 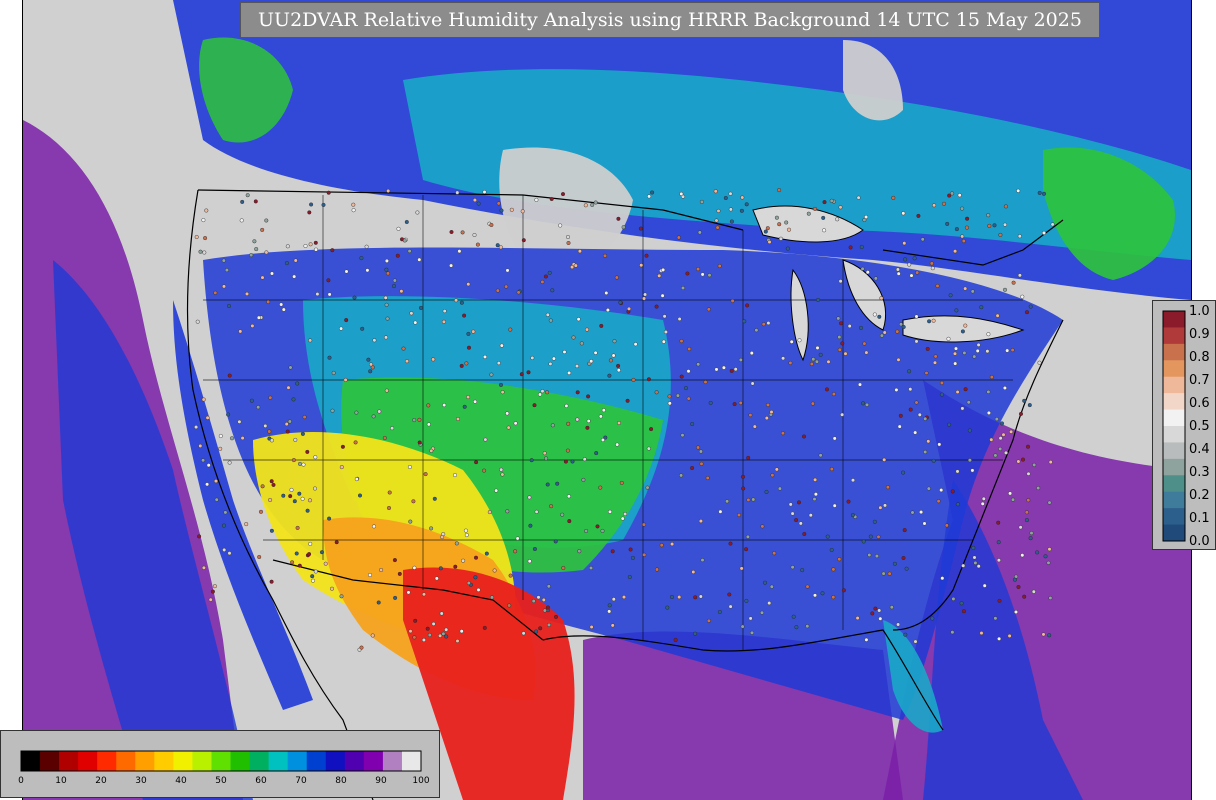 I want to click on colorbar-tick-label: 60, so click(x=261, y=781).